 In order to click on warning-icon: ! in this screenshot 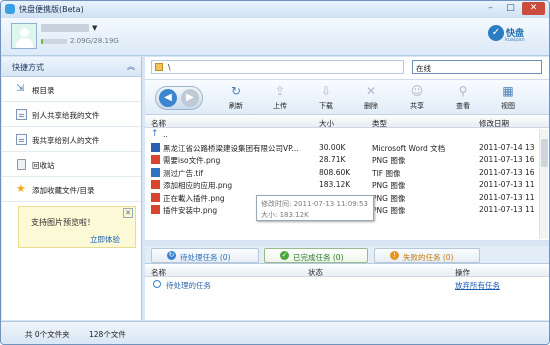, I will do `click(394, 255)`.